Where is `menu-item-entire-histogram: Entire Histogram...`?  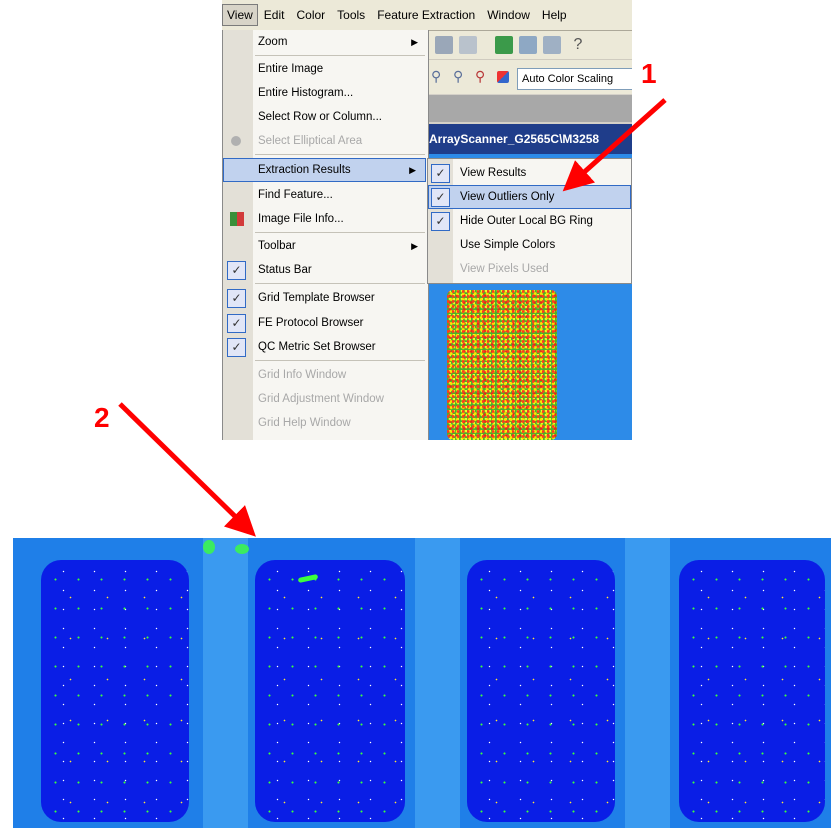
menu-item-entire-histogram: Entire Histogram... is located at coordinates (325, 93).